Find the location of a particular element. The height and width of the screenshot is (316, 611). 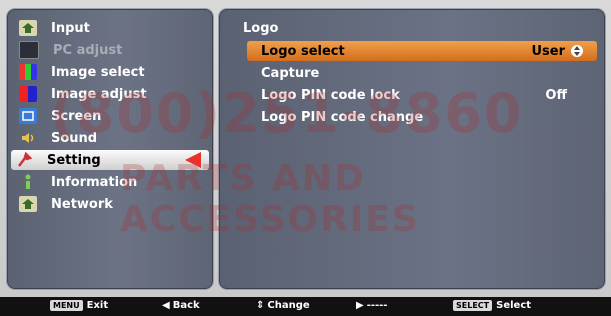

menu-item-image-adjust: Image adjust is located at coordinates (113, 94).